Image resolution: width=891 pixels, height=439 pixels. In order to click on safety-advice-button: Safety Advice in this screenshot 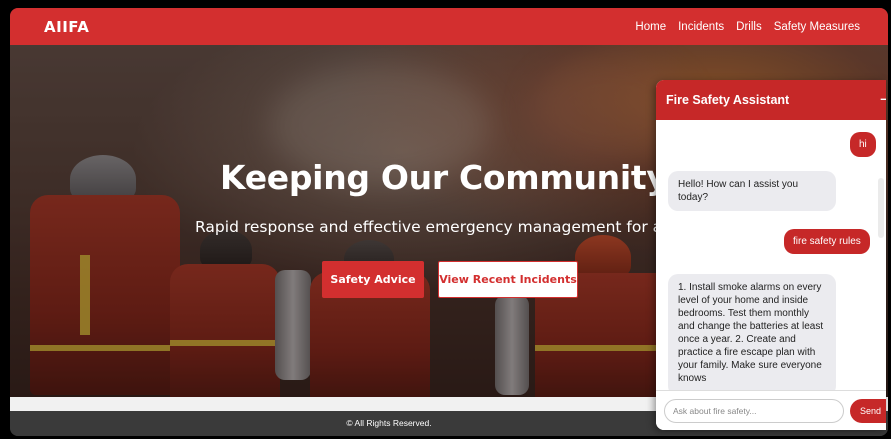, I will do `click(373, 279)`.